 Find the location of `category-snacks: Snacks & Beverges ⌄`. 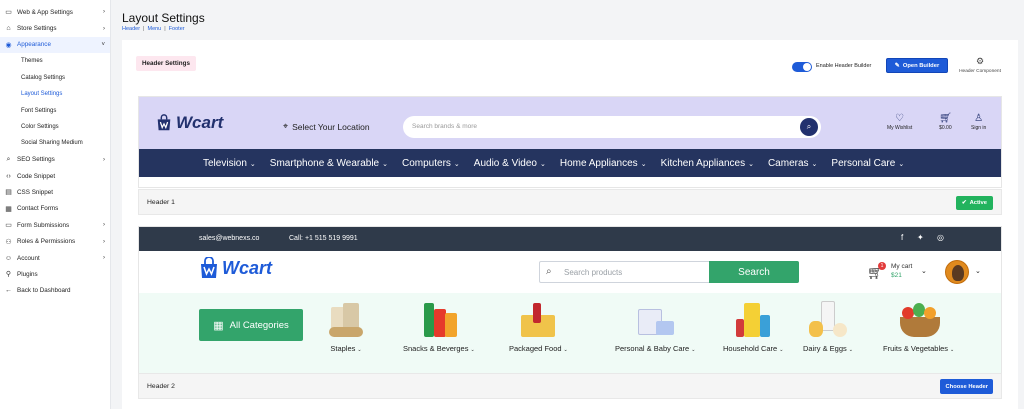

category-snacks: Snacks & Beverges ⌄ is located at coordinates (439, 327).